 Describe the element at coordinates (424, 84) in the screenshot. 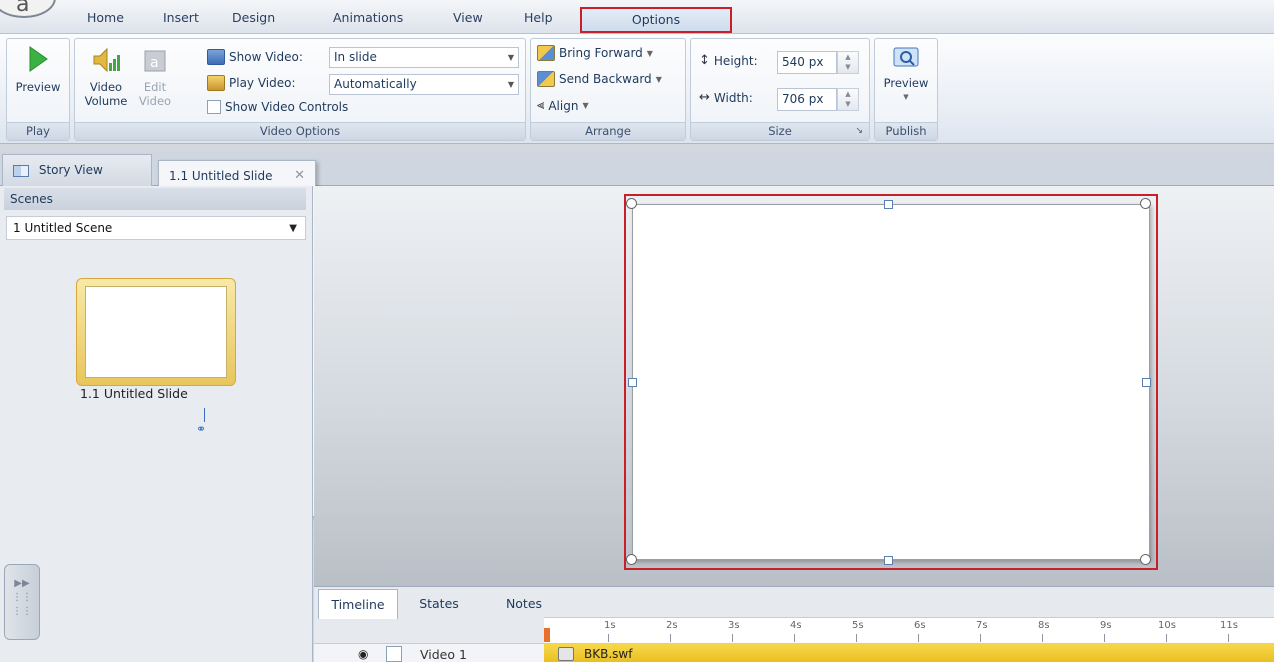

I see `play-video-dropdown: Automatically ▼` at that location.